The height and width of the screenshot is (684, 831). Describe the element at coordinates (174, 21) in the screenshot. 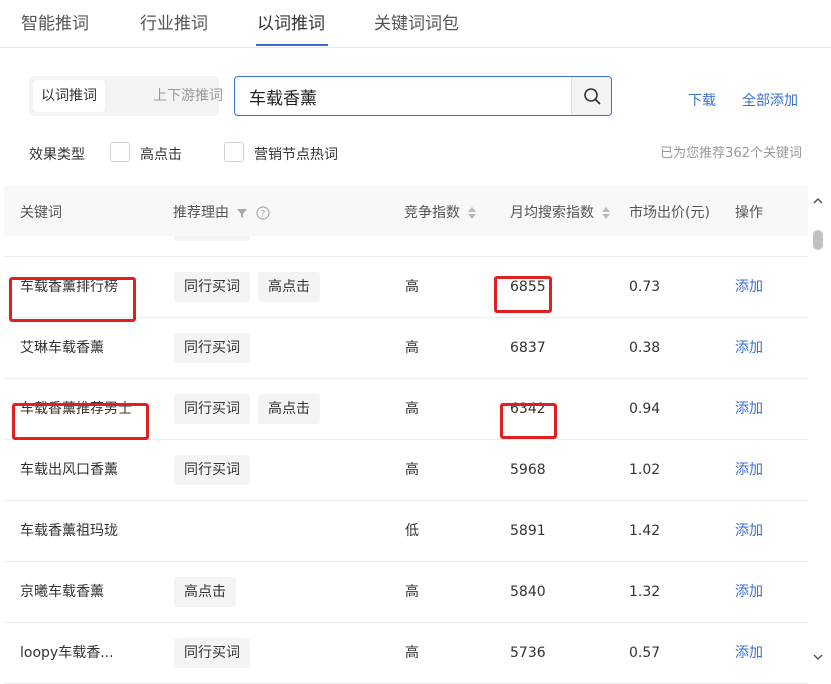

I see `tab-industry-recommend: 行业推词` at that location.